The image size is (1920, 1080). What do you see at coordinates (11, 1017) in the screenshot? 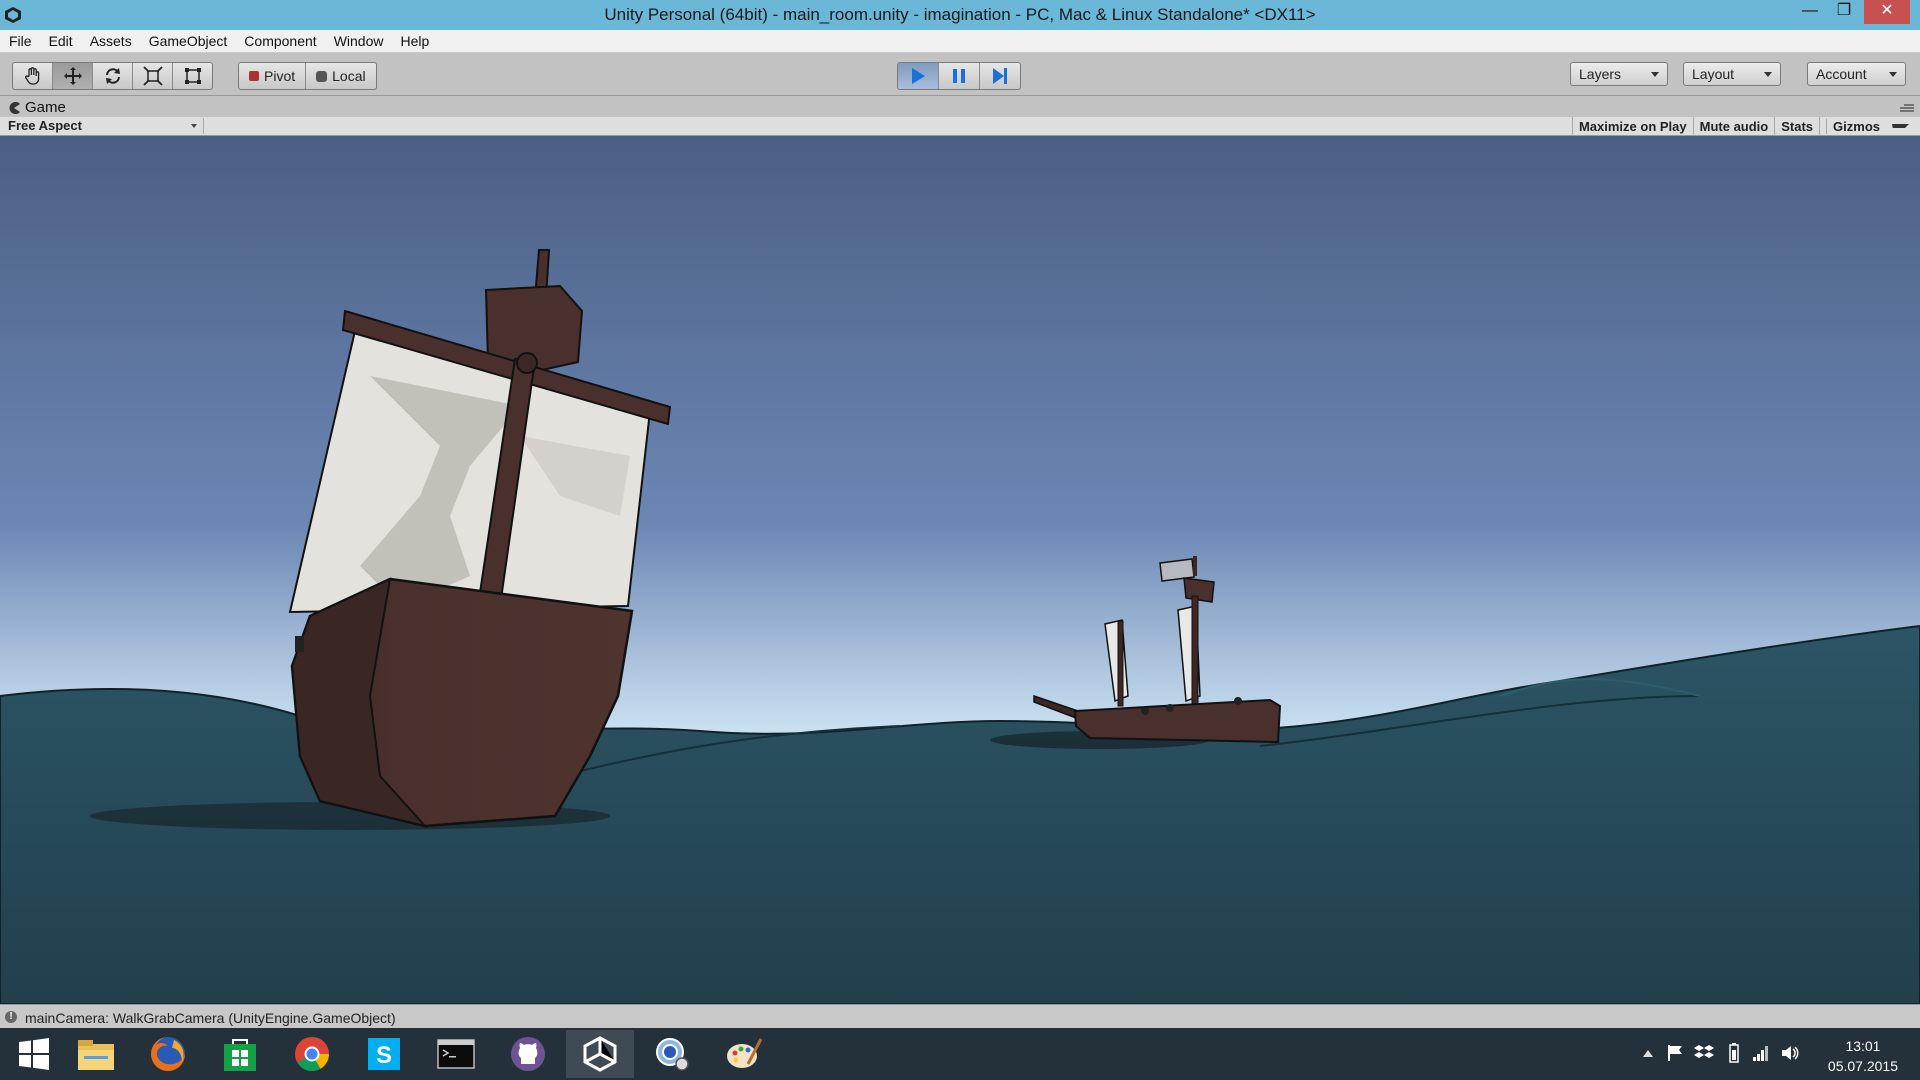
I see `info-icon: !` at bounding box center [11, 1017].